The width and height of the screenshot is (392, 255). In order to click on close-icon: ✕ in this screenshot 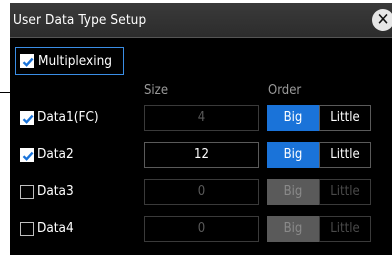, I will do `click(382, 20)`.